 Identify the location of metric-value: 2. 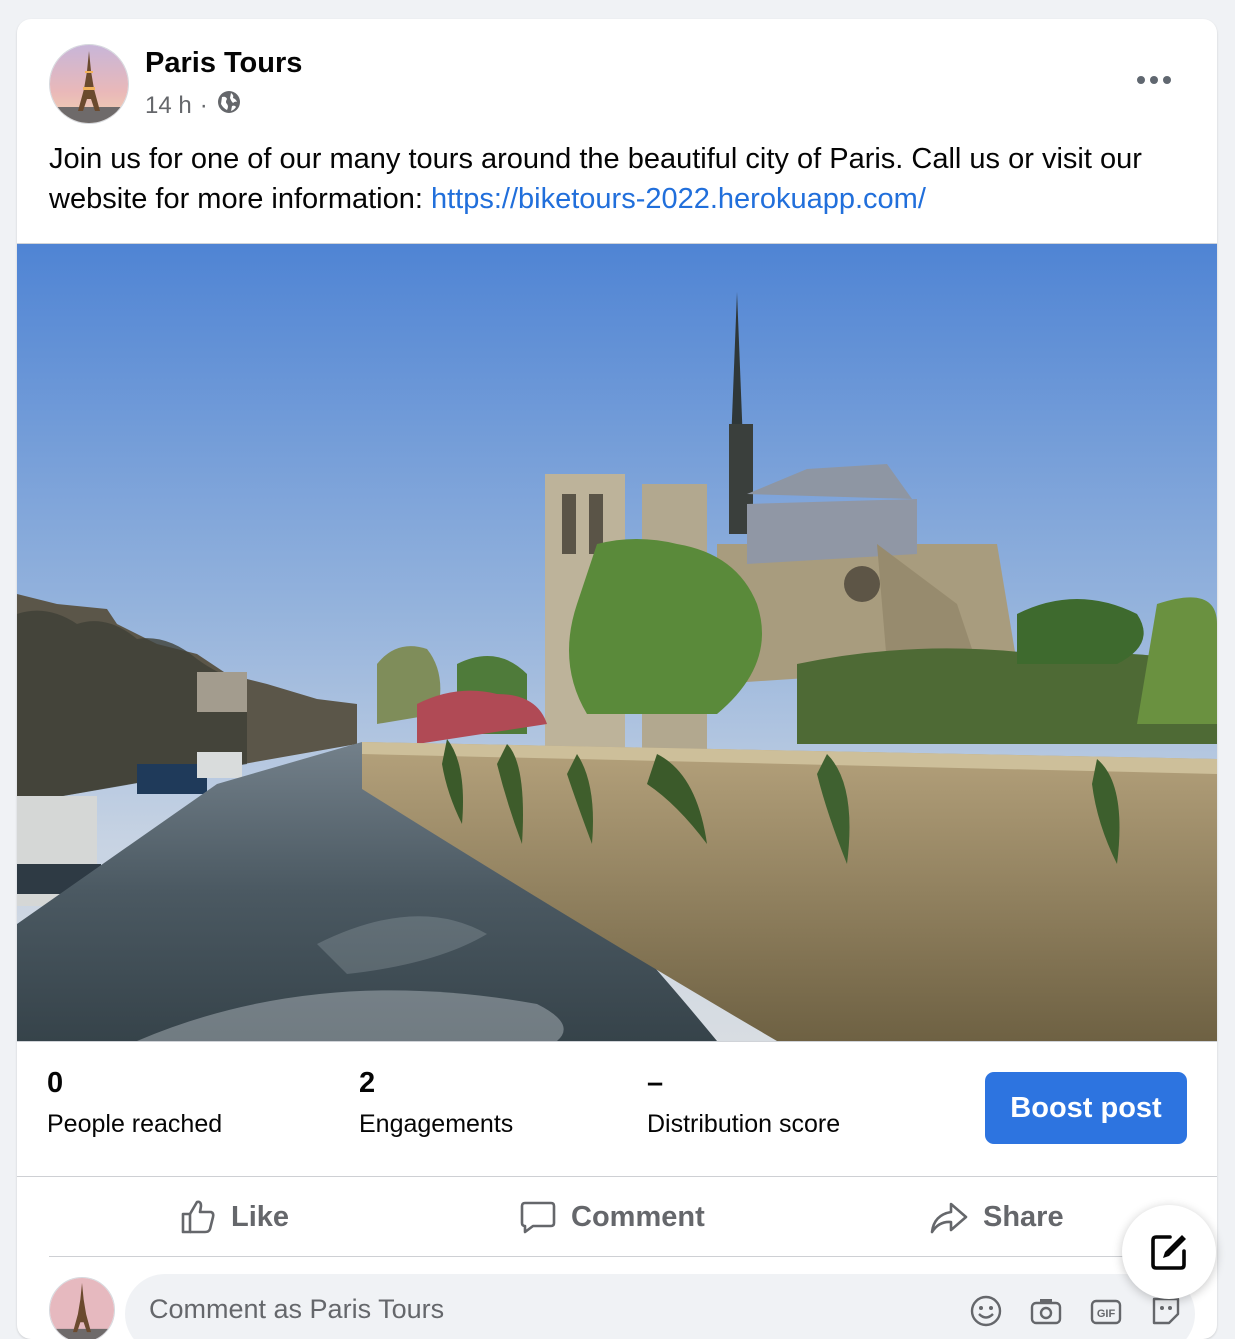
(367, 1083).